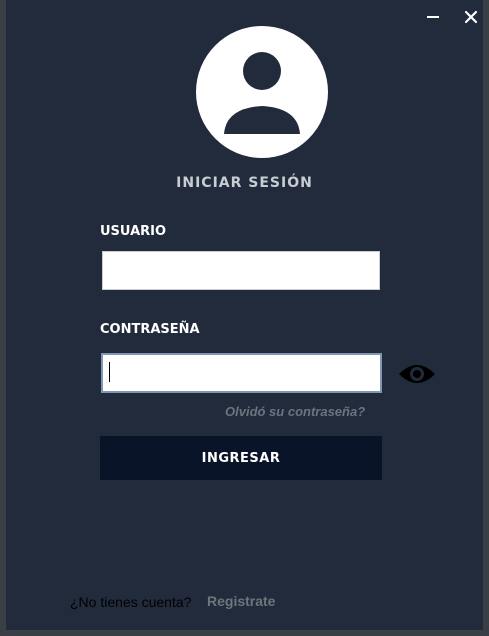 This screenshot has width=489, height=636. I want to click on show-password-toggle, so click(417, 374).